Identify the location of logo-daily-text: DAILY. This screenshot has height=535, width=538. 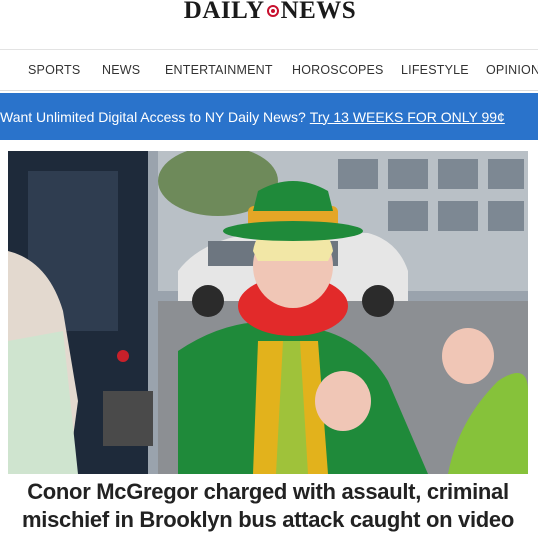
(224, 12).